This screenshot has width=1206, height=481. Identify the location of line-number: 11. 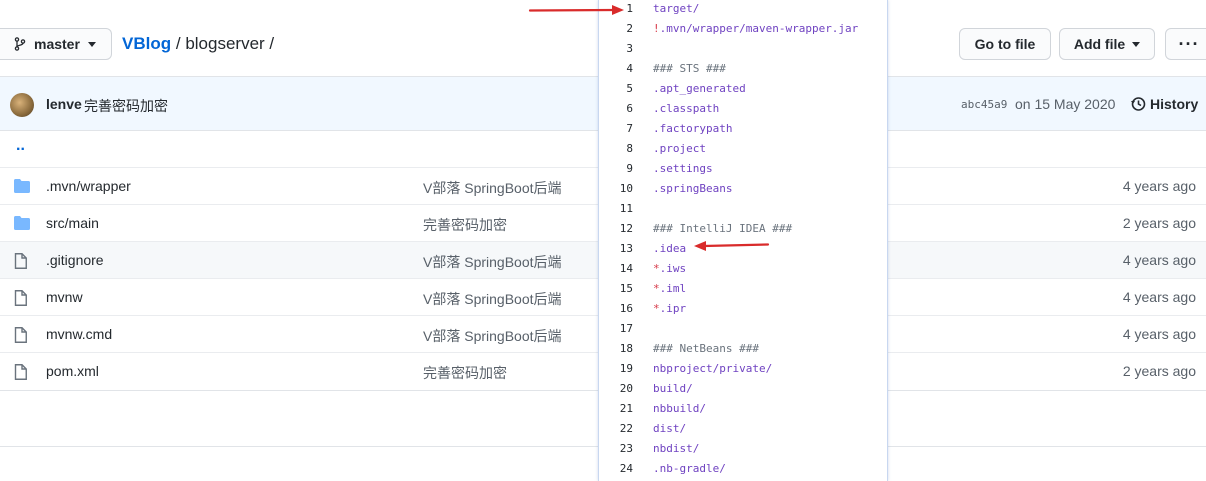
(616, 209).